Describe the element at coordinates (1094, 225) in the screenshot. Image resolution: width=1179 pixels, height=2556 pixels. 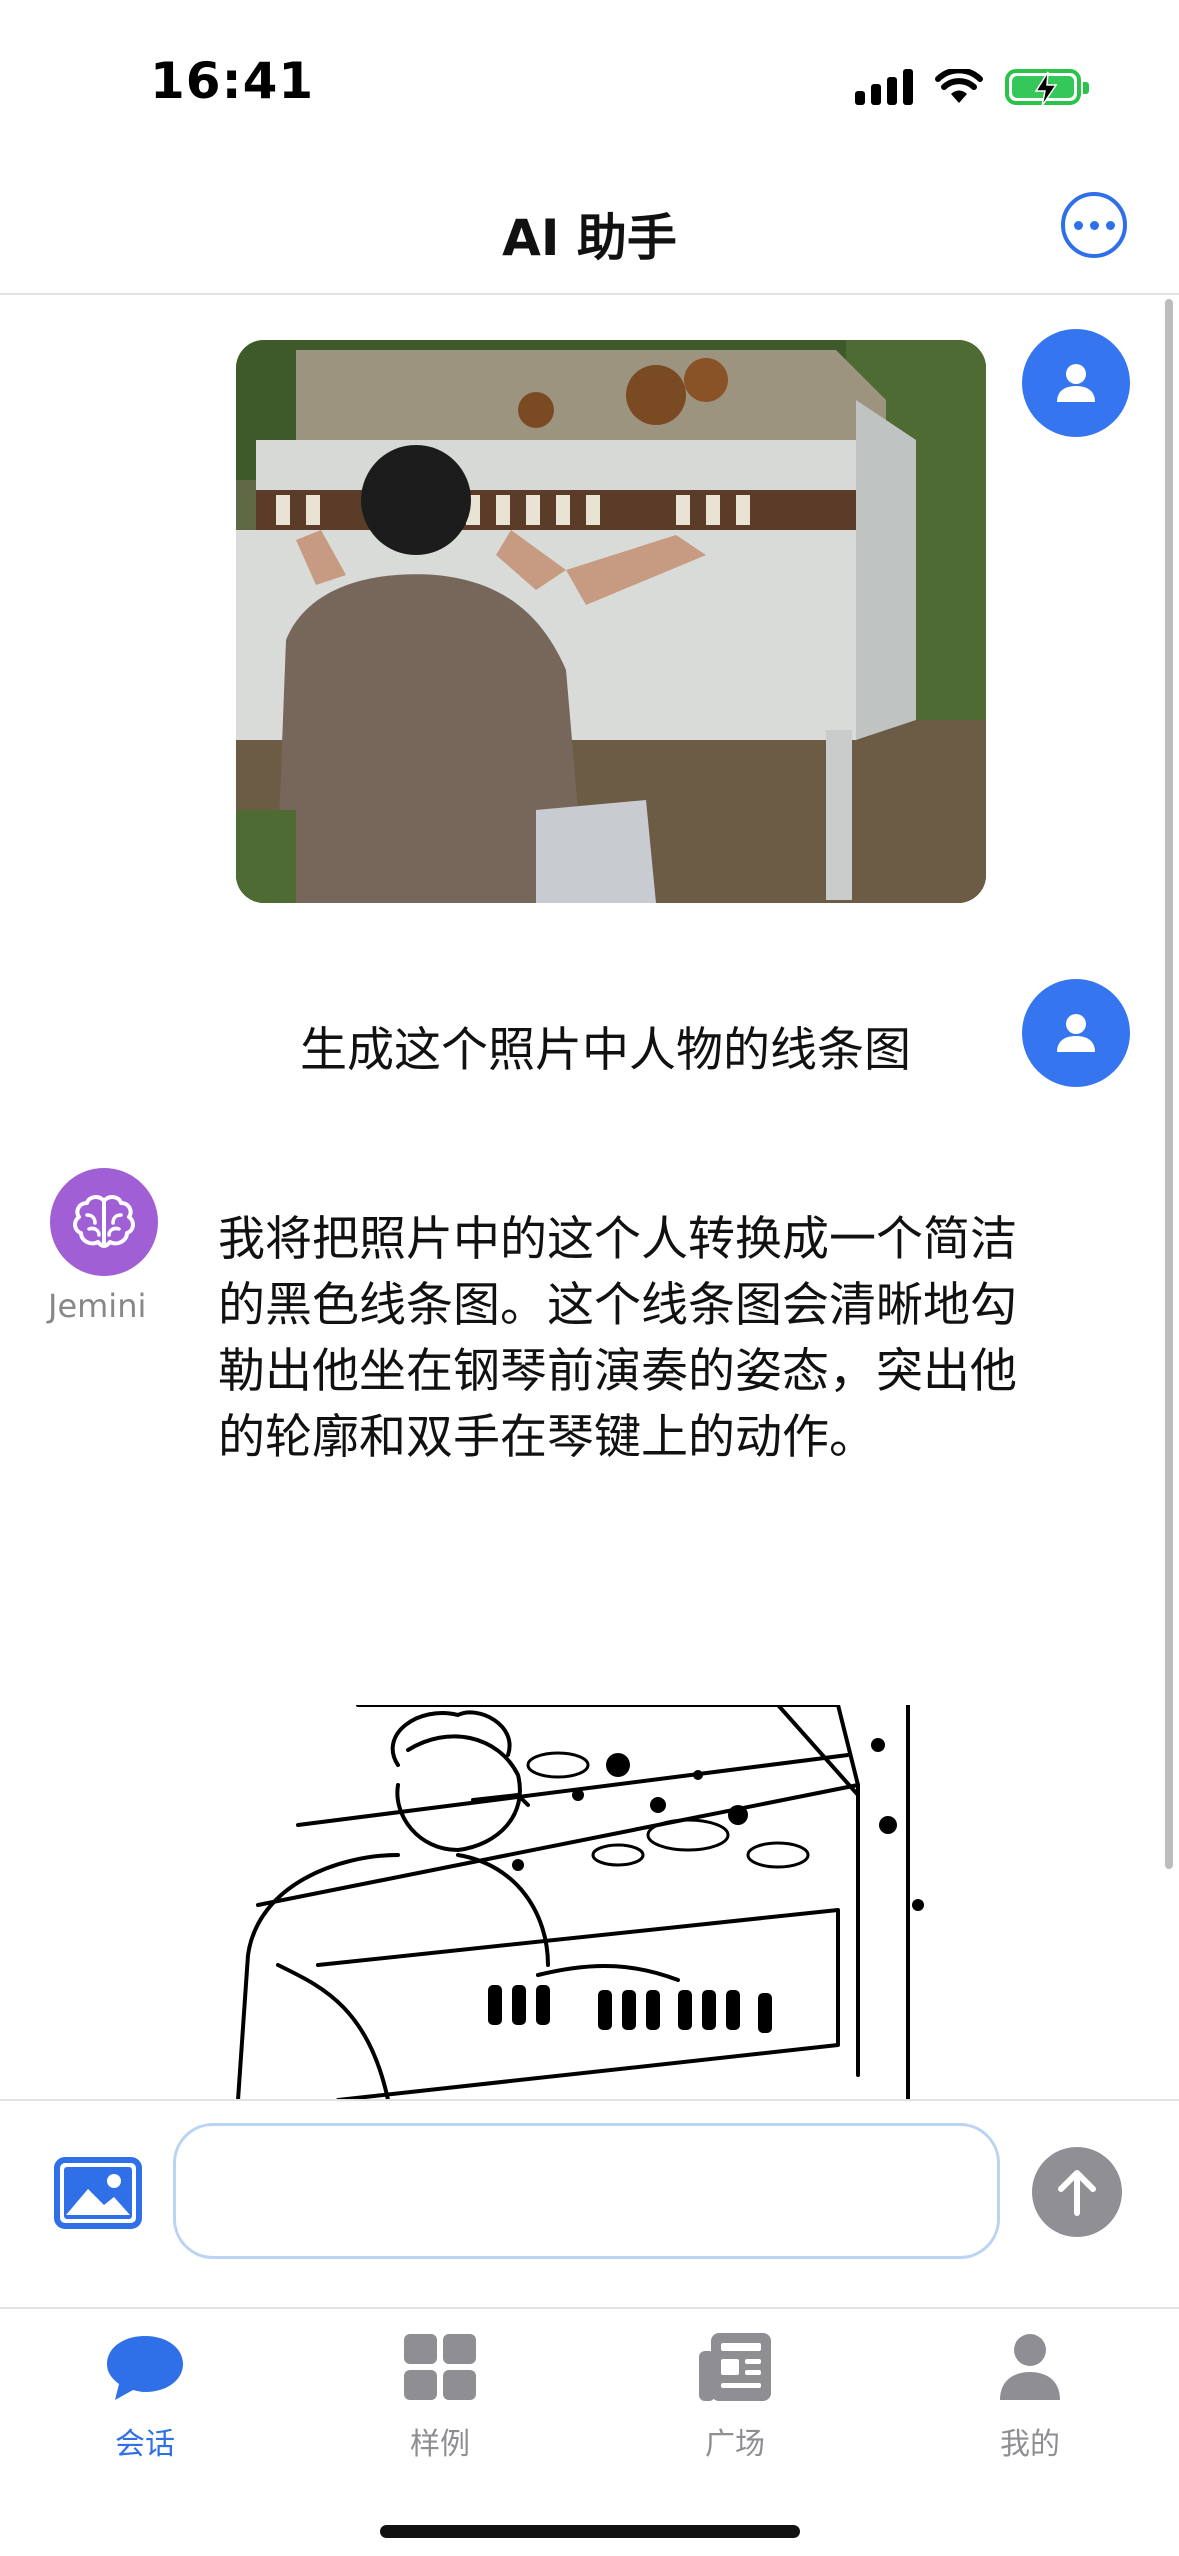
I see `more-options-button` at that location.